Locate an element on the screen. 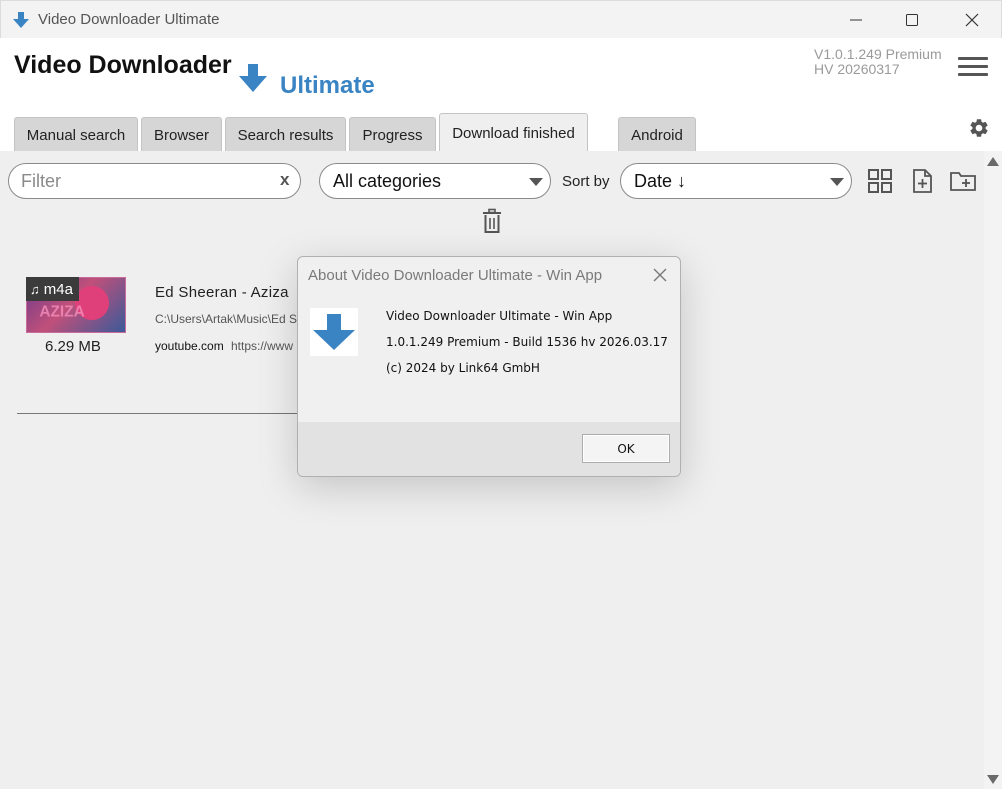 Image resolution: width=1002 pixels, height=789 pixels. filter-input is located at coordinates (146, 181).